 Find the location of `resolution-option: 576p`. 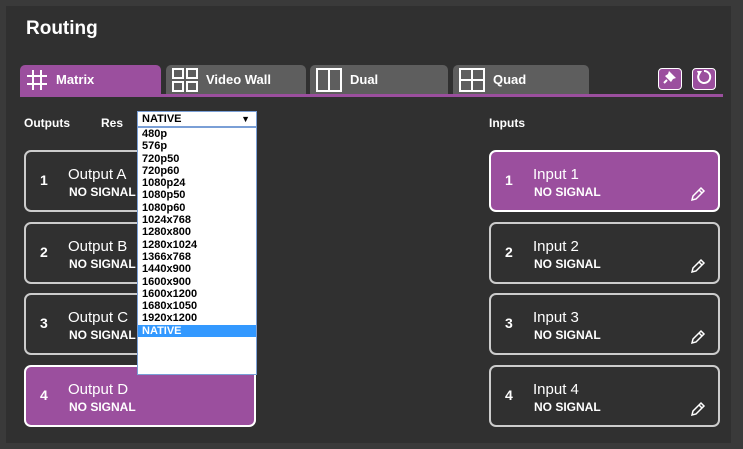

resolution-option: 576p is located at coordinates (197, 146).